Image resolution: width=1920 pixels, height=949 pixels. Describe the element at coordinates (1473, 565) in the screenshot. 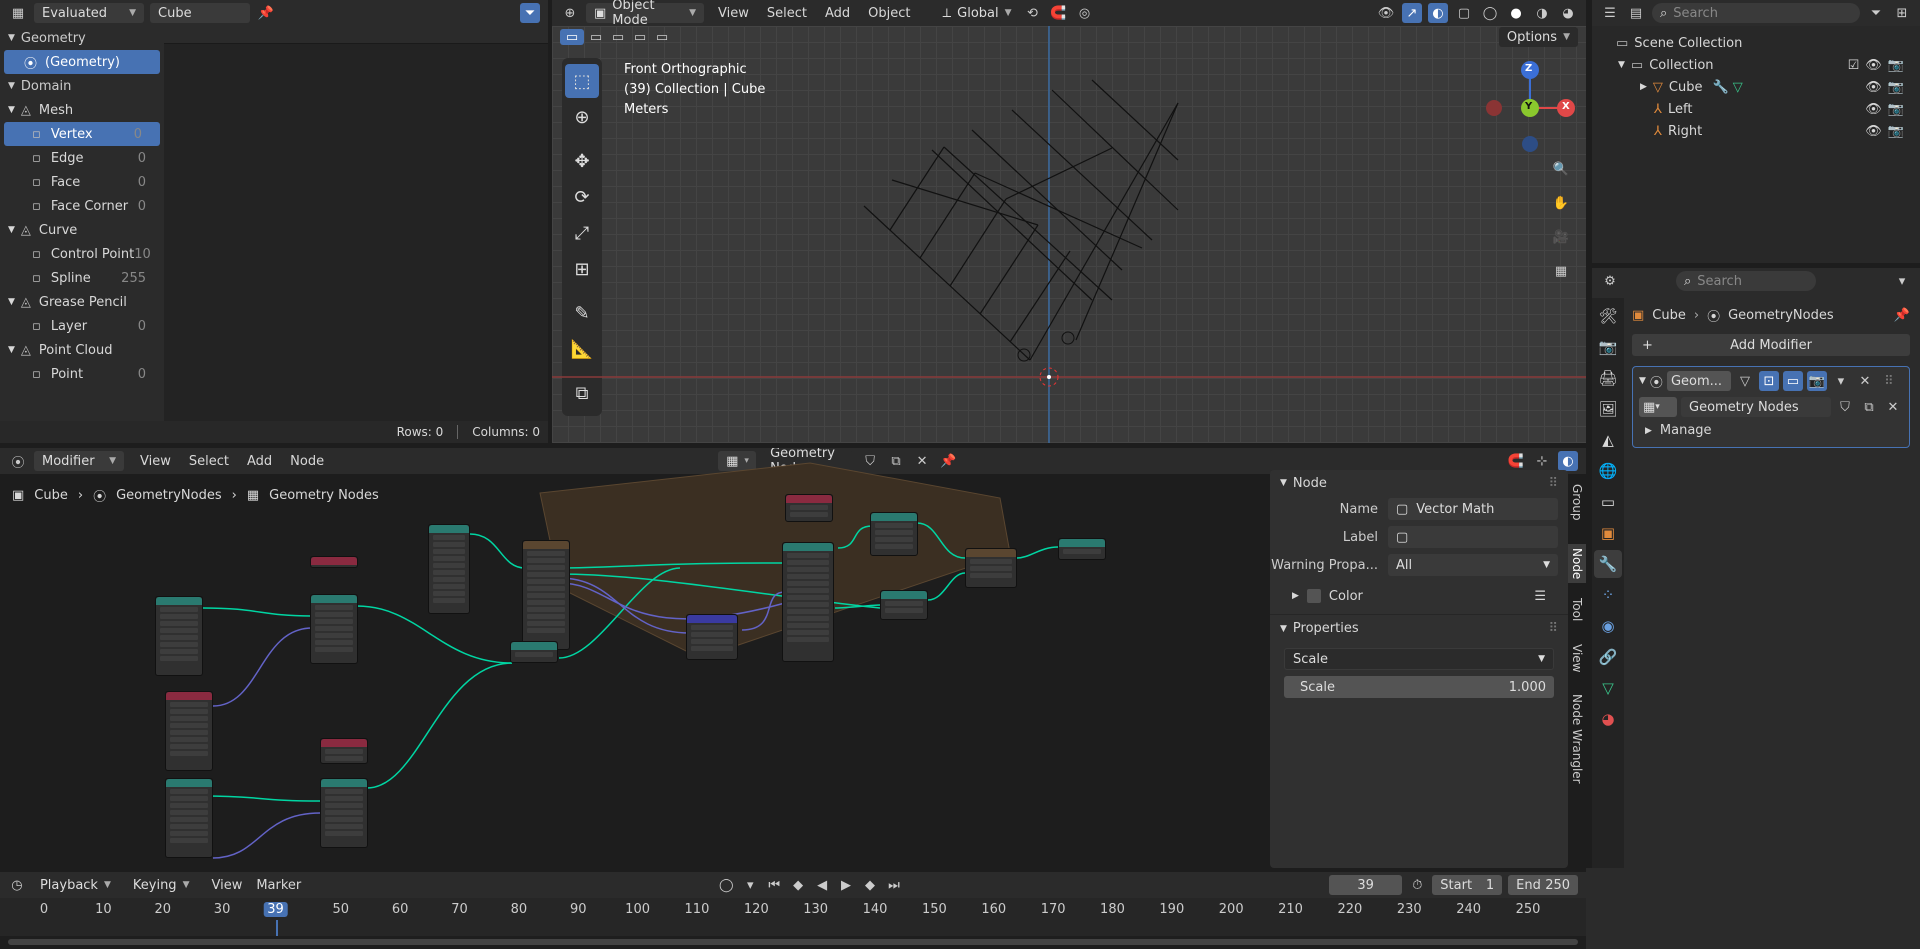

I see `warning-propagation-dropdown: All ▼` at that location.